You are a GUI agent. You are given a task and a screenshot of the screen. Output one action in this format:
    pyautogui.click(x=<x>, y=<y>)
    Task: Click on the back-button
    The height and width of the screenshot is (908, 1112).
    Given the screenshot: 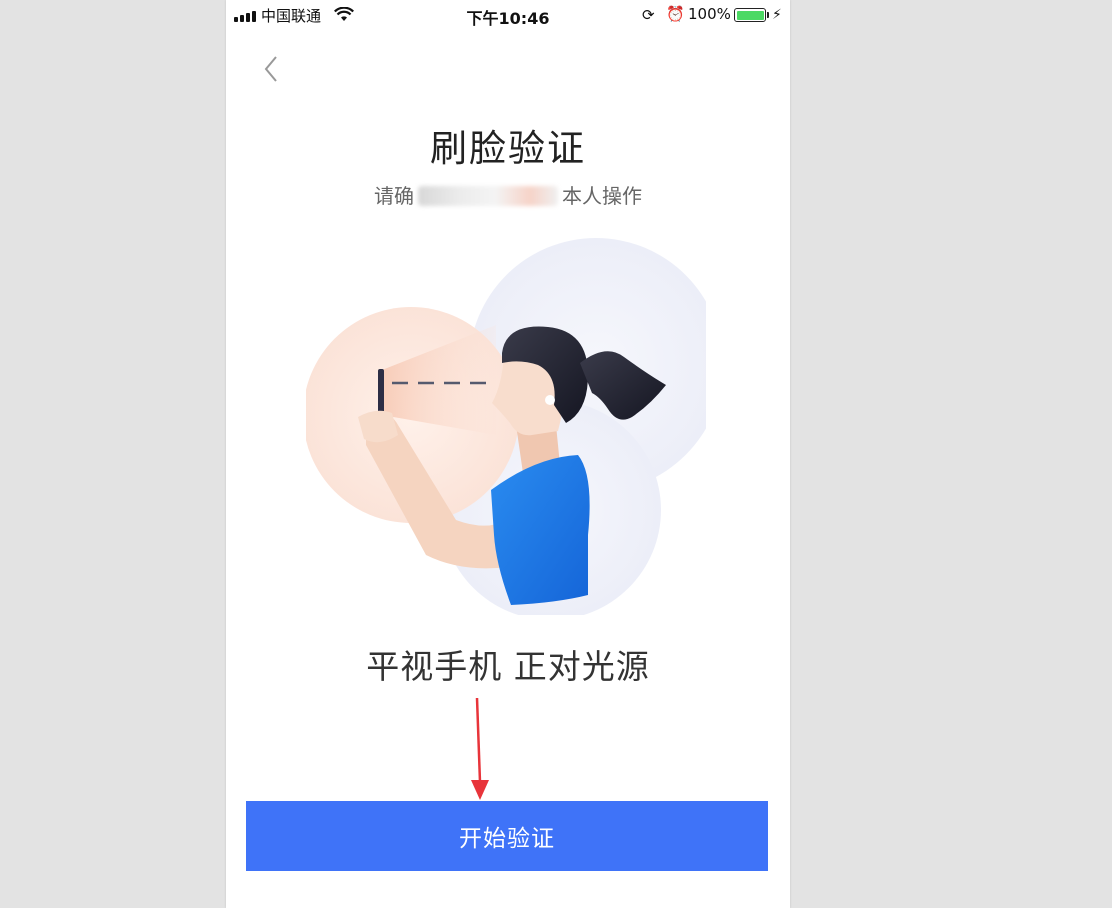 What is the action you would take?
    pyautogui.click(x=273, y=69)
    